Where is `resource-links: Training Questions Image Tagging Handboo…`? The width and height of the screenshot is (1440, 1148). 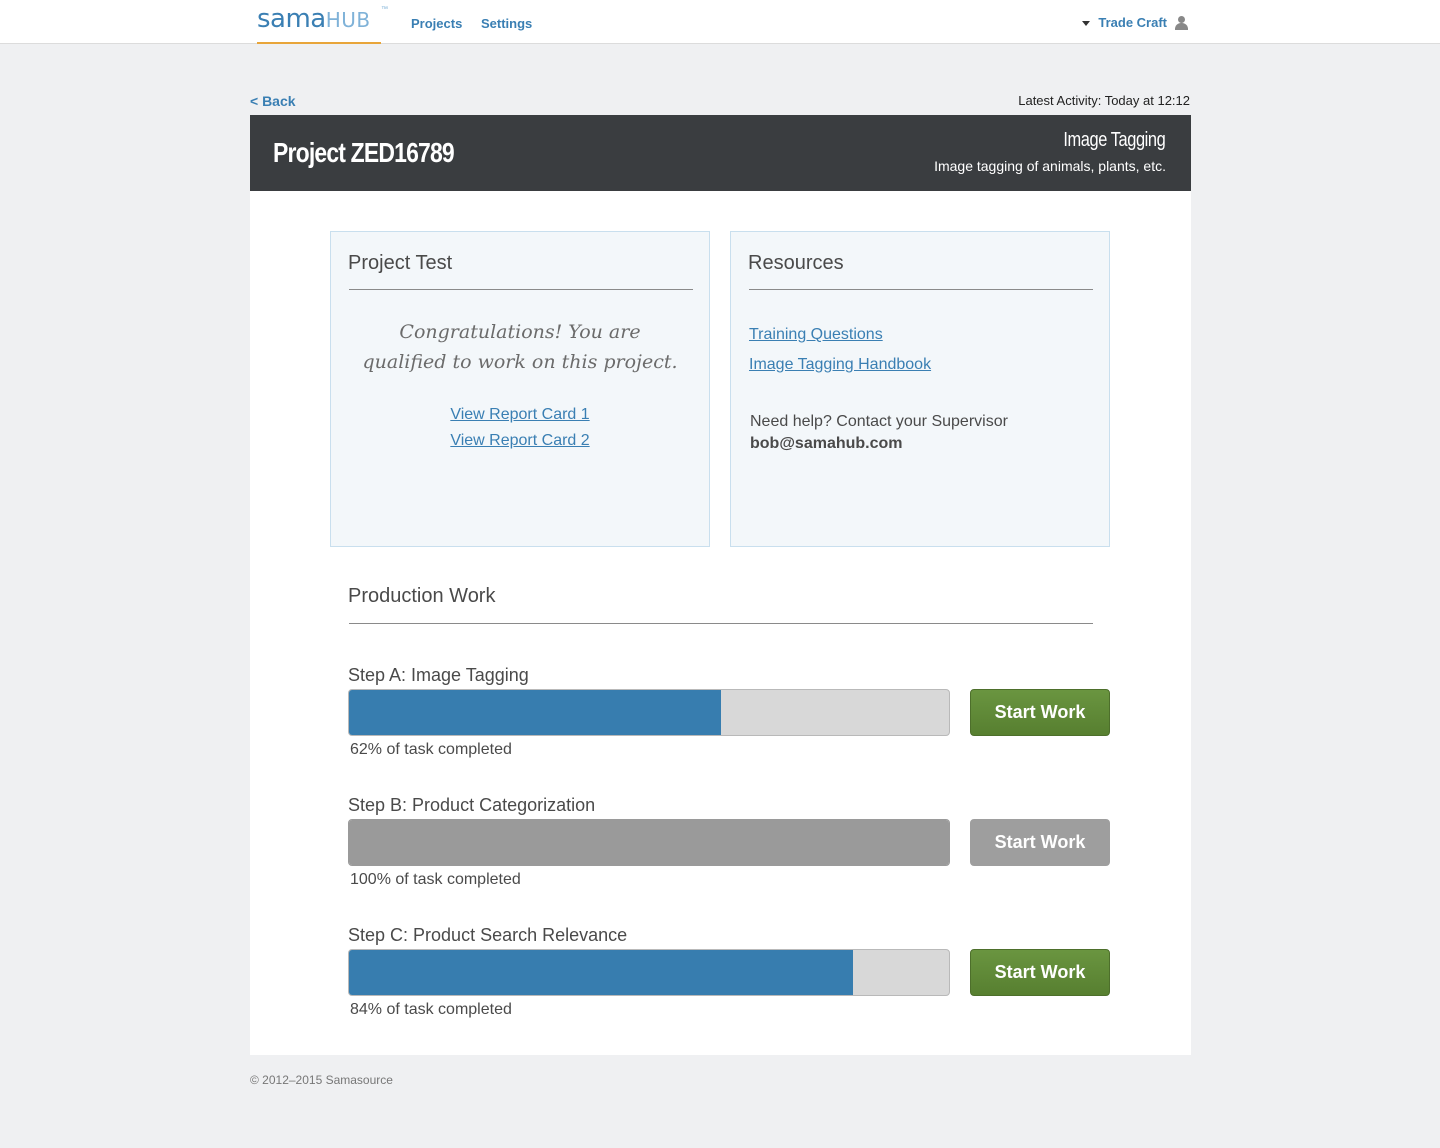
resource-links: Training Questions Image Tagging Handboo… is located at coordinates (840, 350).